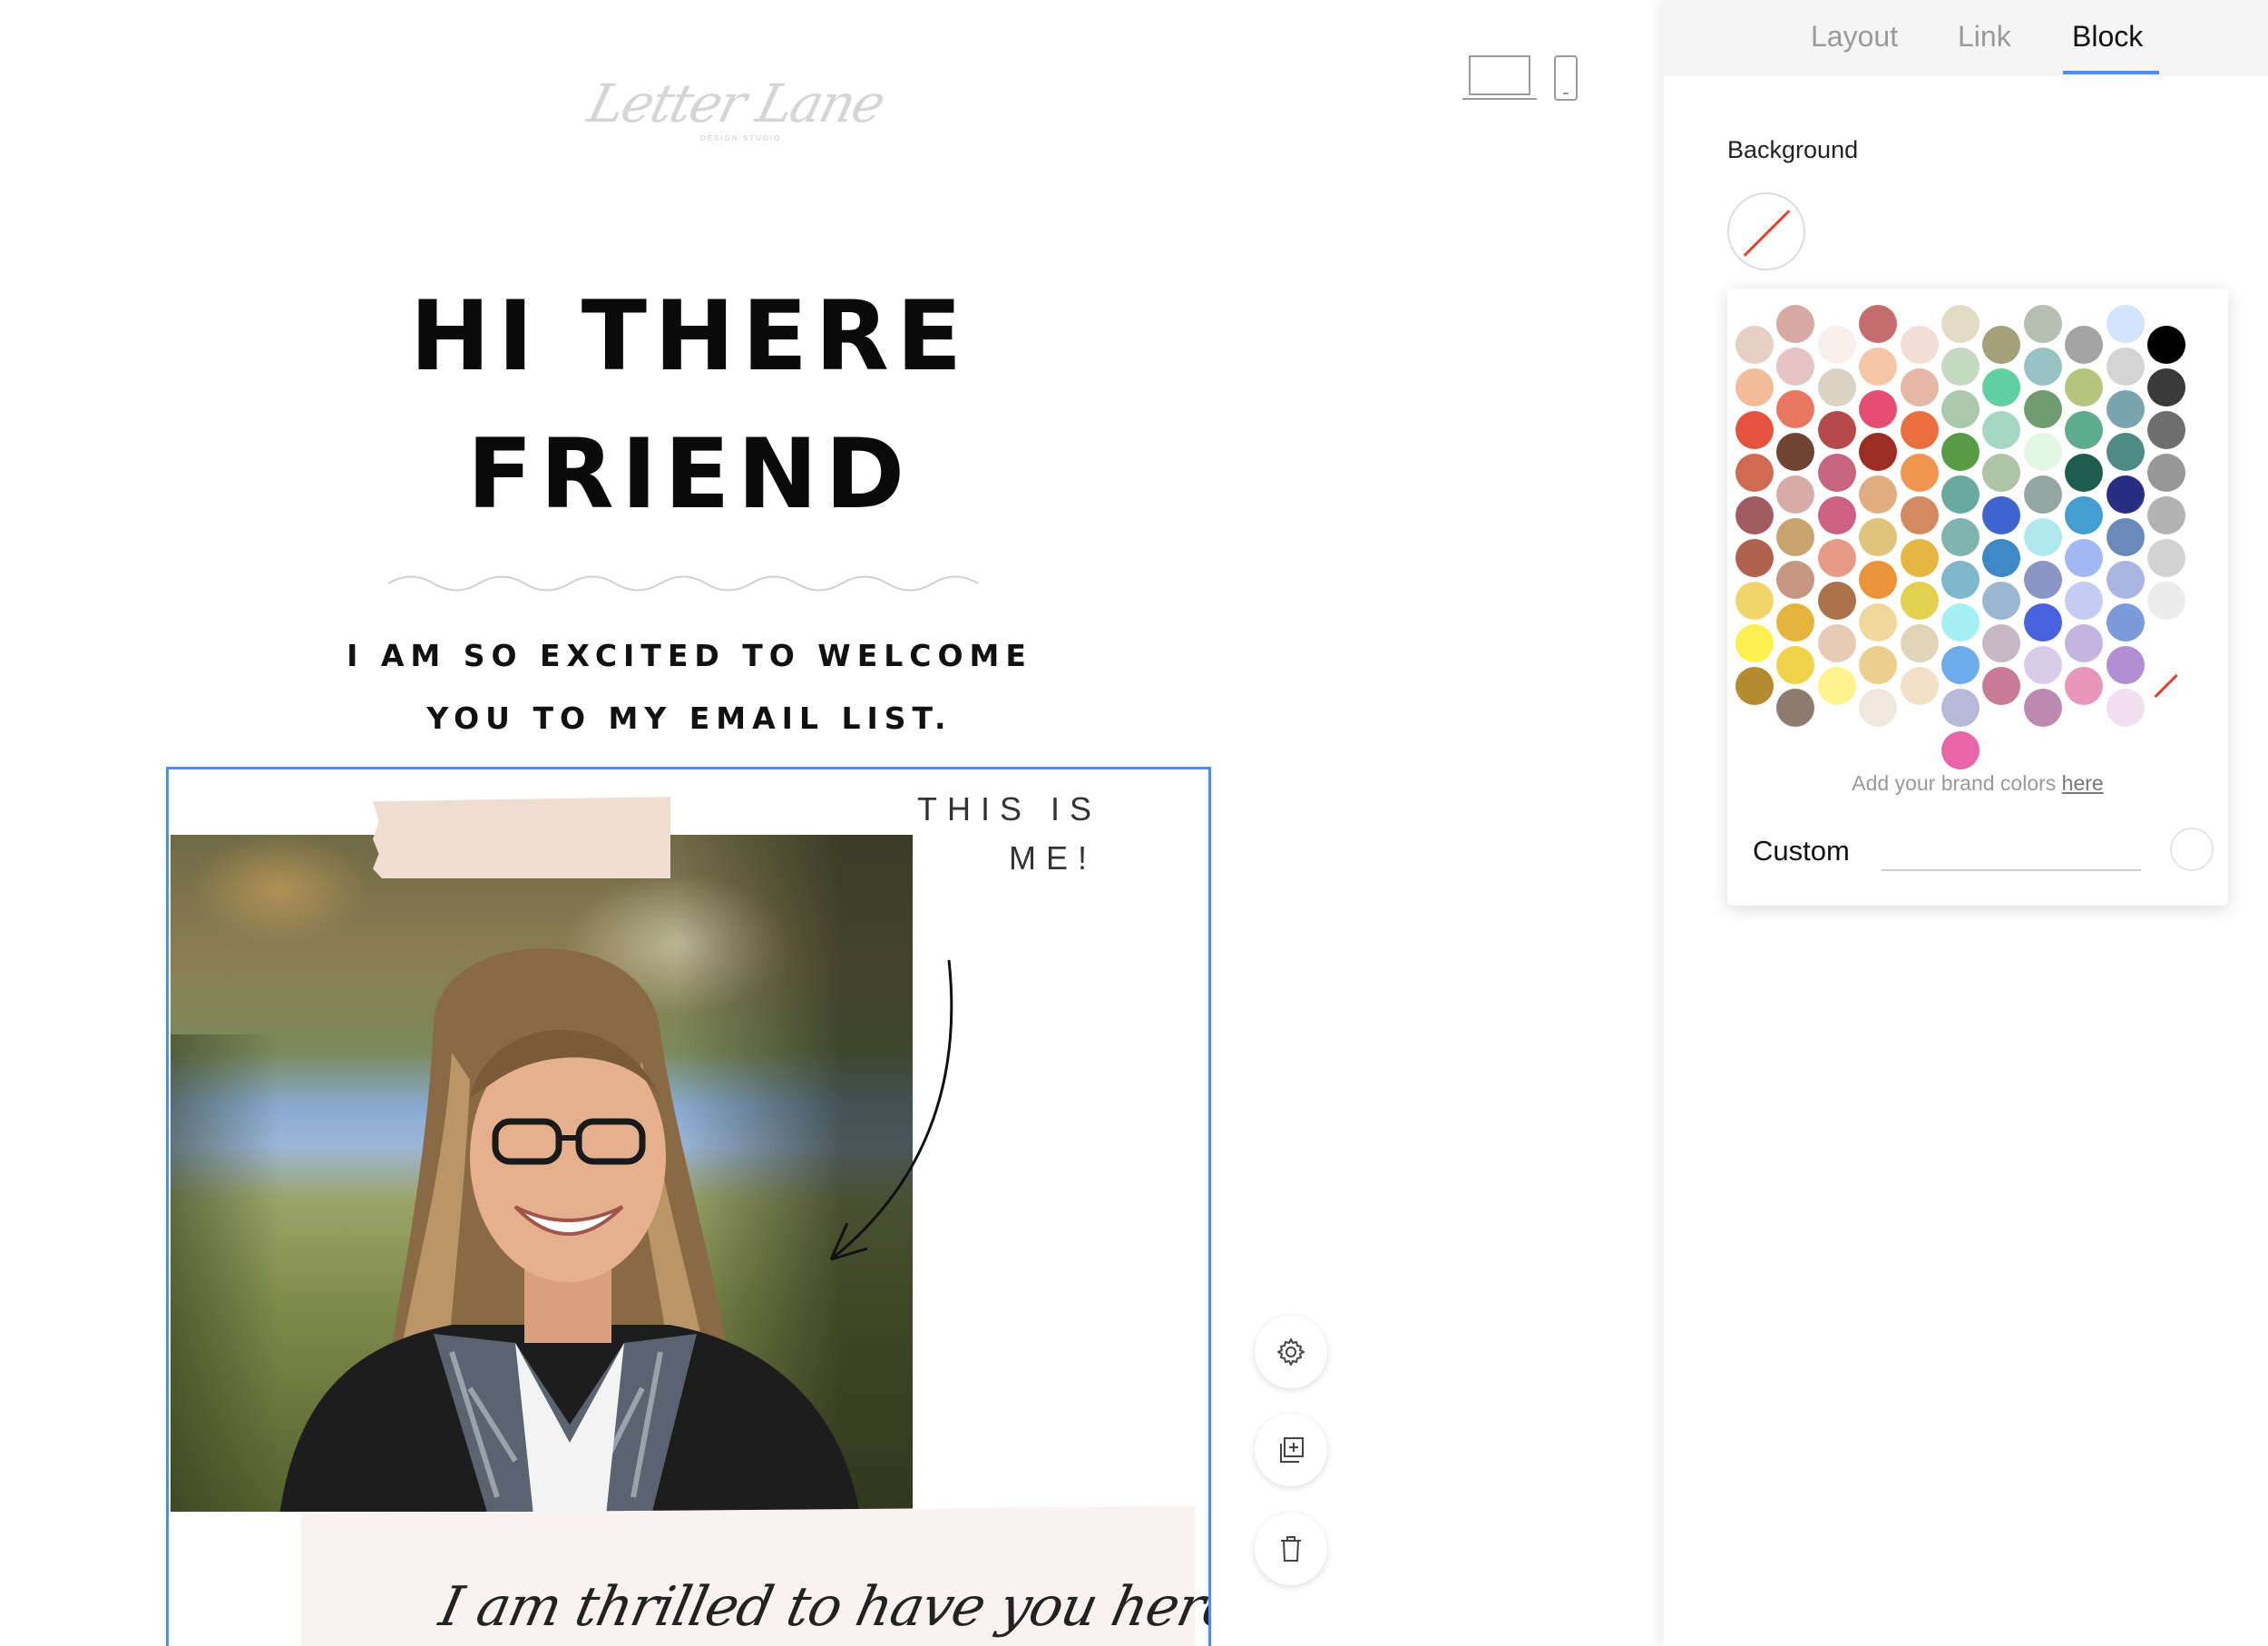 The height and width of the screenshot is (1646, 2268). Describe the element at coordinates (1291, 1450) in the screenshot. I see `block-duplicate-button` at that location.